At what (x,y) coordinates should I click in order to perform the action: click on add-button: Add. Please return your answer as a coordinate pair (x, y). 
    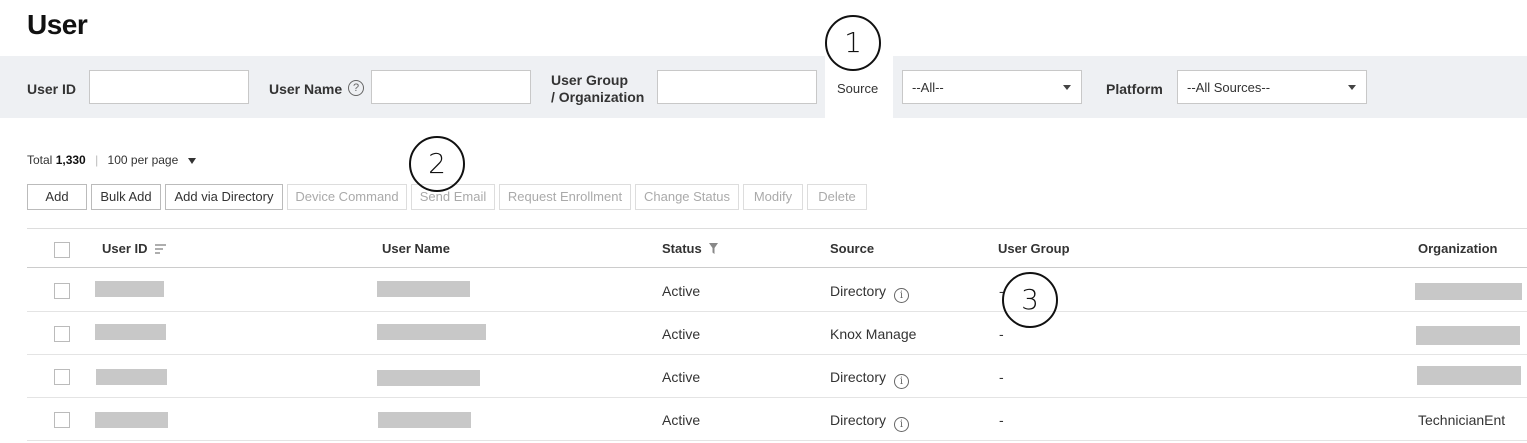
    Looking at the image, I should click on (57, 197).